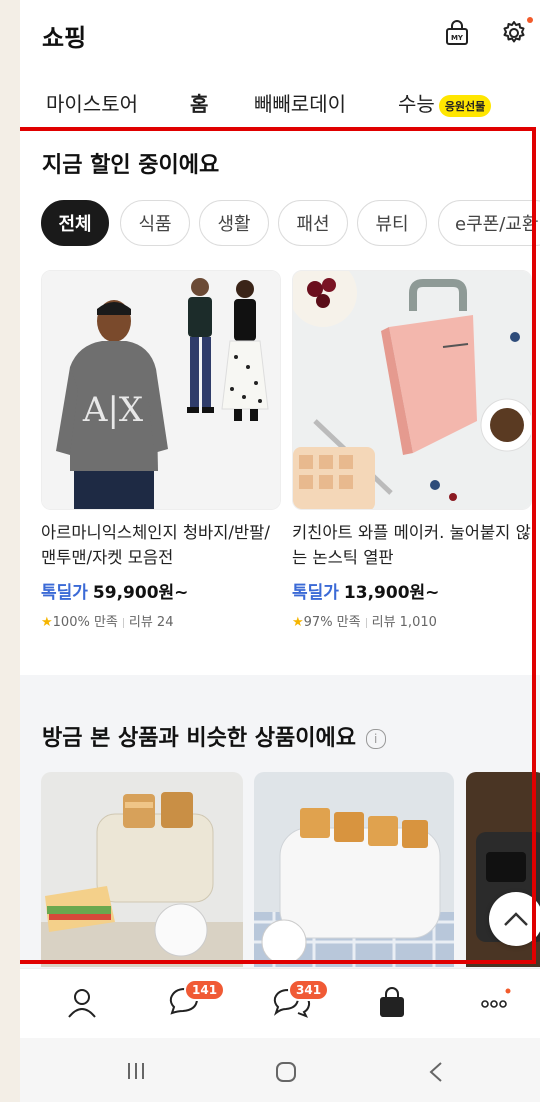 Image resolution: width=540 pixels, height=1102 pixels. I want to click on review-count: 리뷰 1,010, so click(404, 622).